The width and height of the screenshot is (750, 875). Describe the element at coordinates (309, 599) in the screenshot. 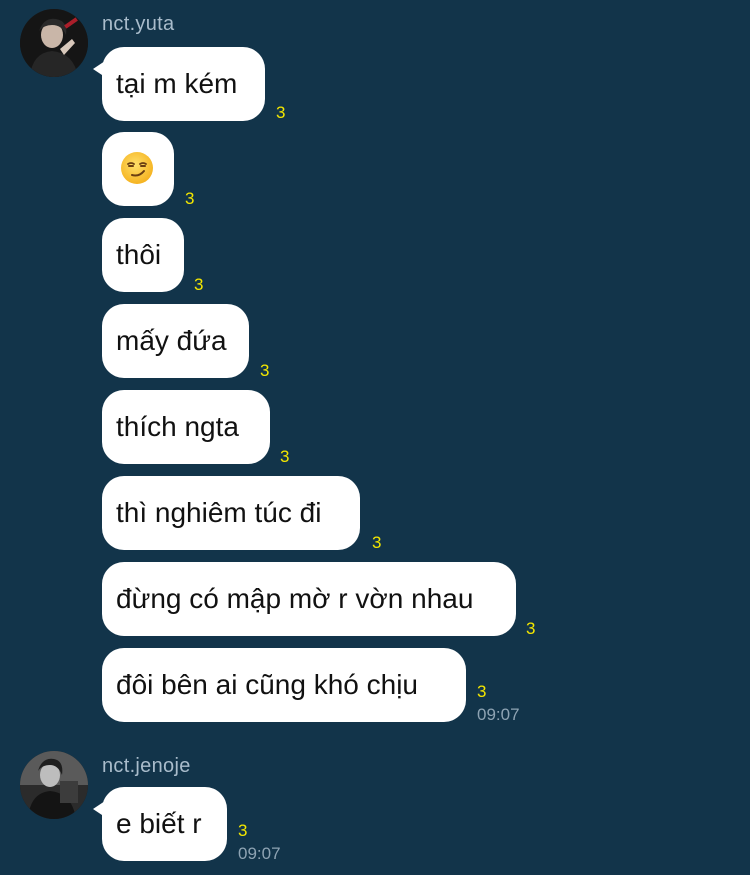

I see `message-bubble: đừng có mập mờ r vờn nhau` at that location.